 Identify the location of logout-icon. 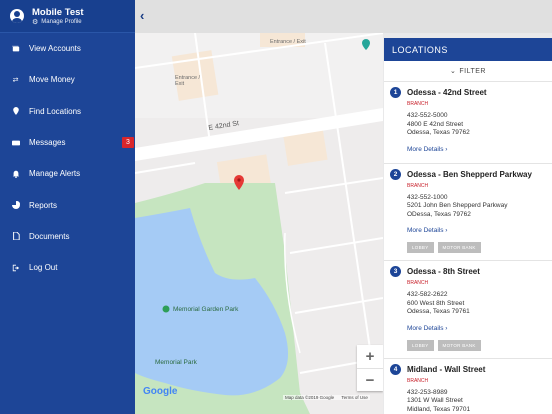
(15, 267).